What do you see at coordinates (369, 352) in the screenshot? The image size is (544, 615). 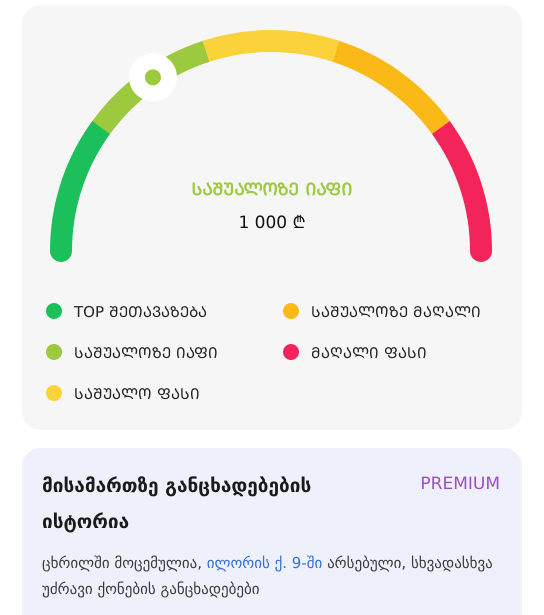 I see `legend-label: ᲛᲐᲦᲐᲚᲘ ᲤᲐᲡᲘ` at bounding box center [369, 352].